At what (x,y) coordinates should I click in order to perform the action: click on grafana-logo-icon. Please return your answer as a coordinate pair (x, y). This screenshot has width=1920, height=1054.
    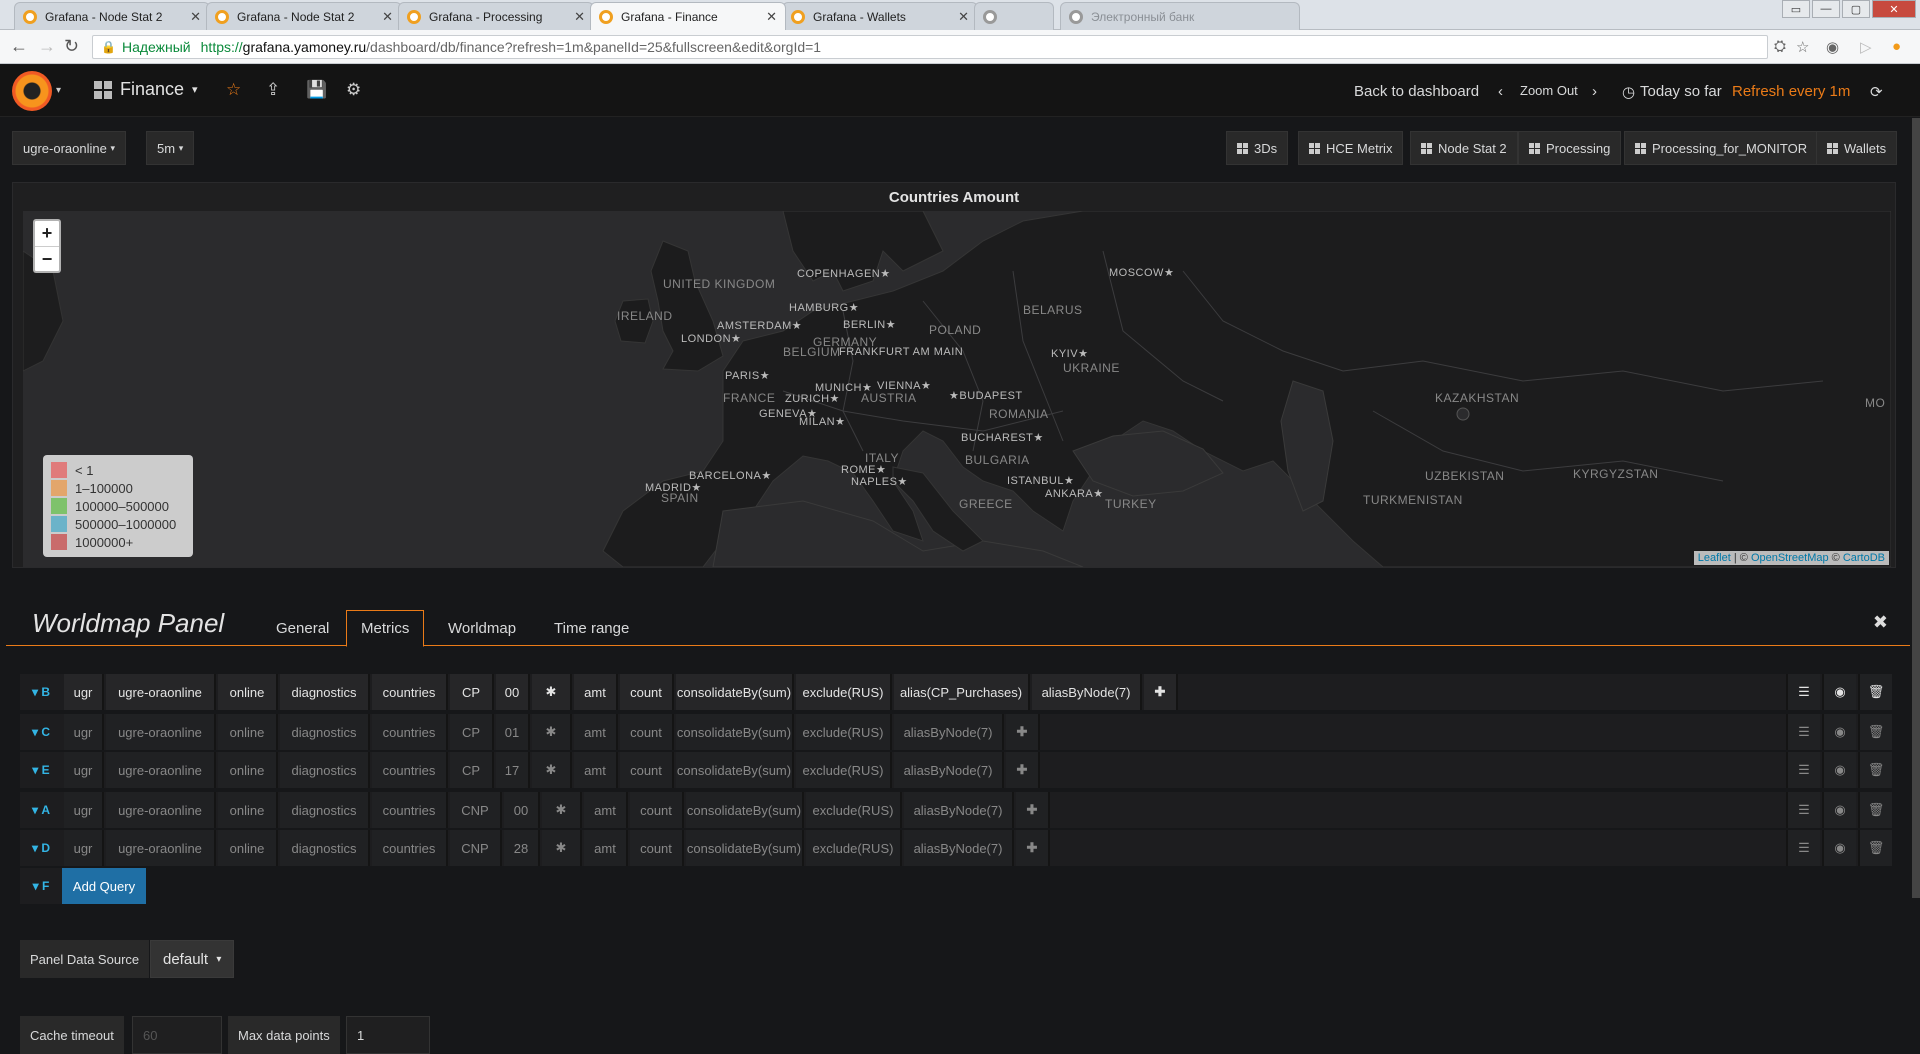
    Looking at the image, I should click on (32, 91).